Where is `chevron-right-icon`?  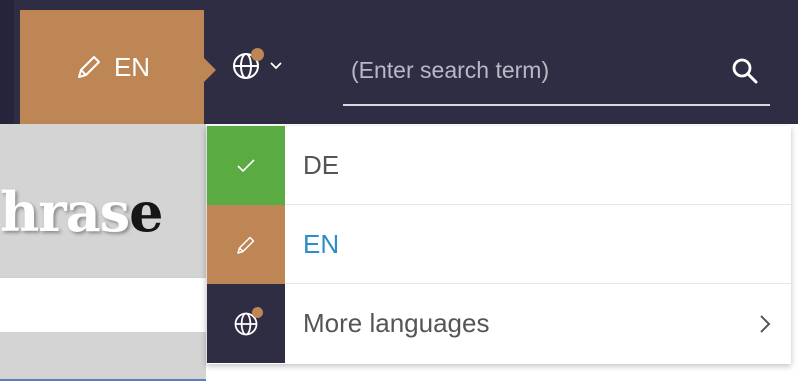 chevron-right-icon is located at coordinates (765, 324).